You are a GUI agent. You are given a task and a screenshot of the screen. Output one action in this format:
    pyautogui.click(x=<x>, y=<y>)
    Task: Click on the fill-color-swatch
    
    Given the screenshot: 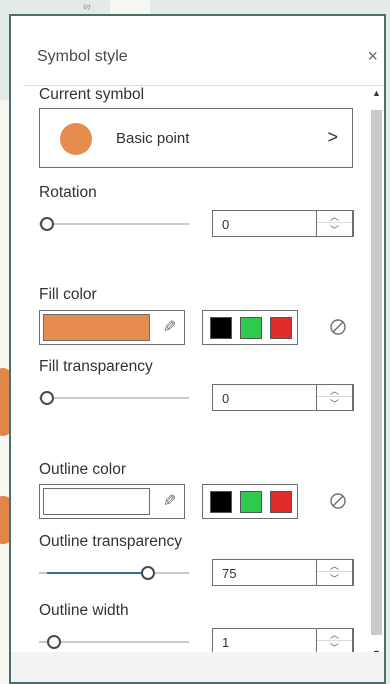 What is the action you would take?
    pyautogui.click(x=96, y=327)
    